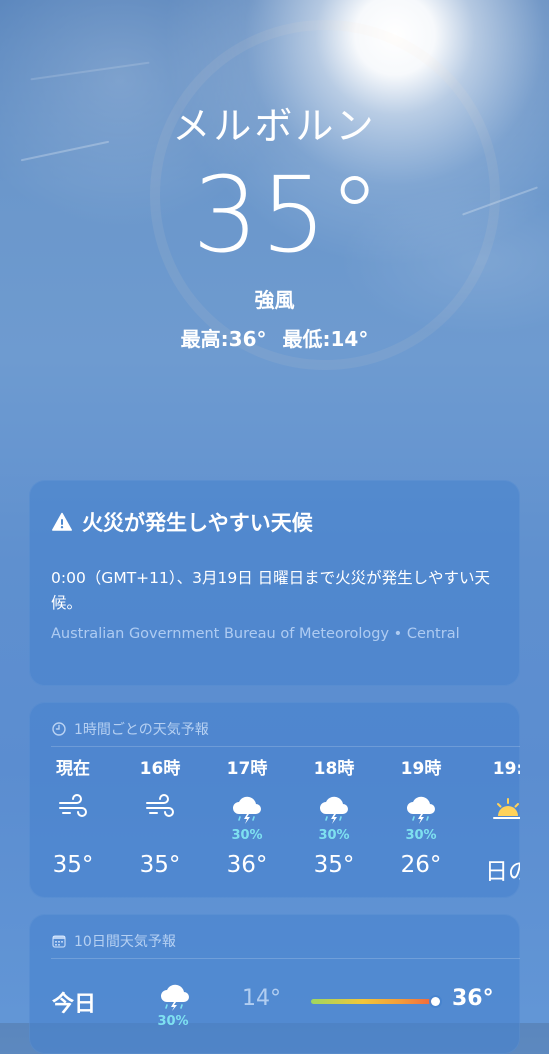 The width and height of the screenshot is (549, 1054). Describe the element at coordinates (375, 1001) in the screenshot. I see `temperature-range-bar` at that location.